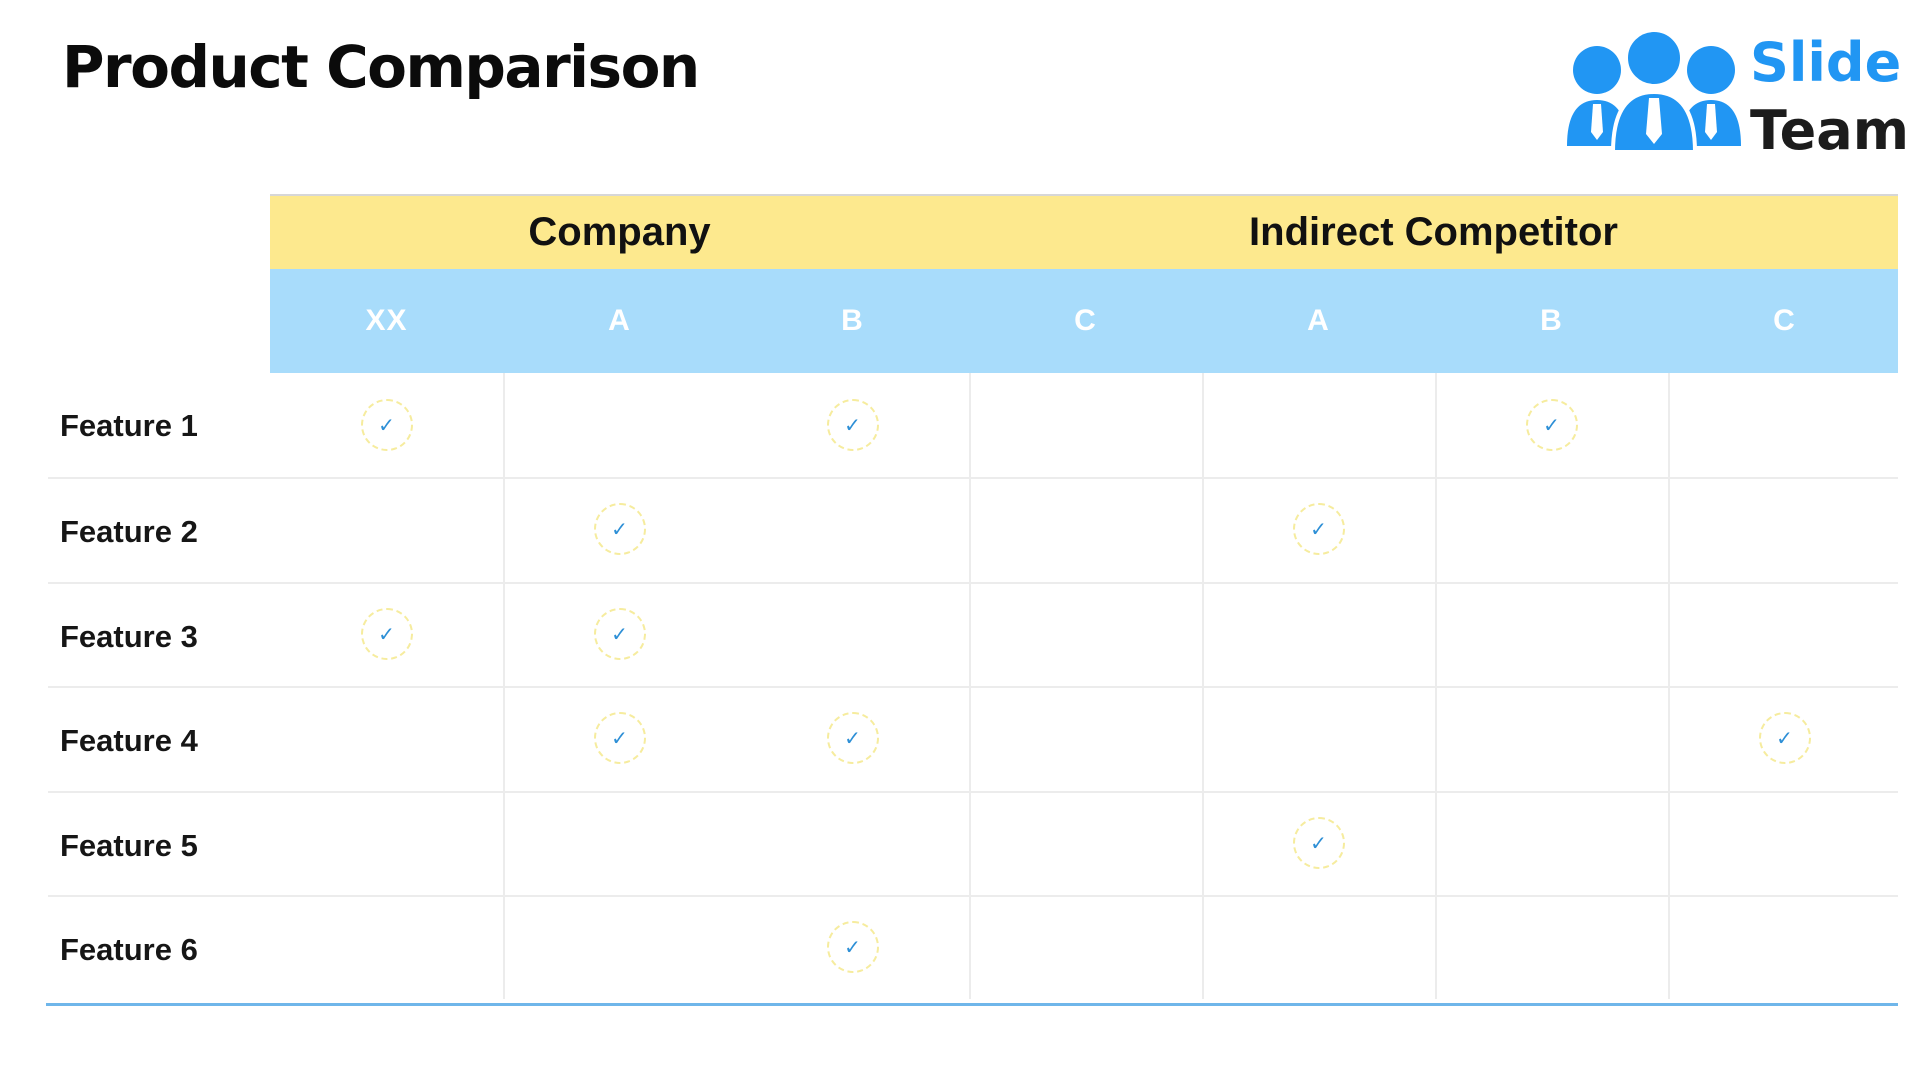 This screenshot has width=1920, height=1080. I want to click on row-label: Feature 5, so click(129, 845).